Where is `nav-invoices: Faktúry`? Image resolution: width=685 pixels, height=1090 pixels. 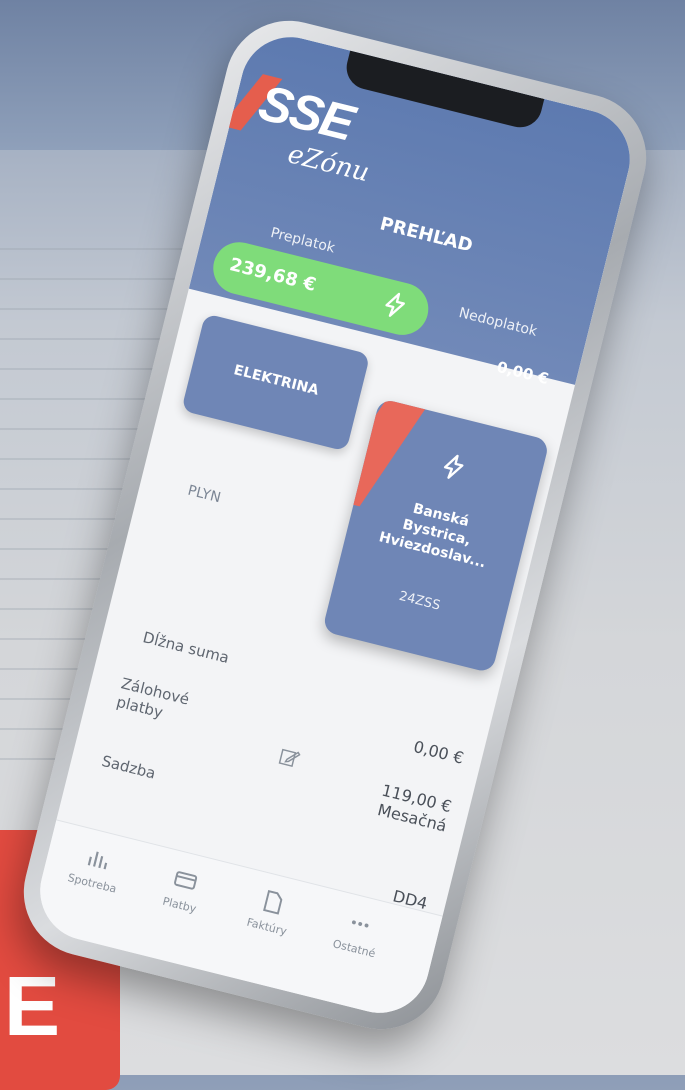 nav-invoices: Faktúry is located at coordinates (270, 911).